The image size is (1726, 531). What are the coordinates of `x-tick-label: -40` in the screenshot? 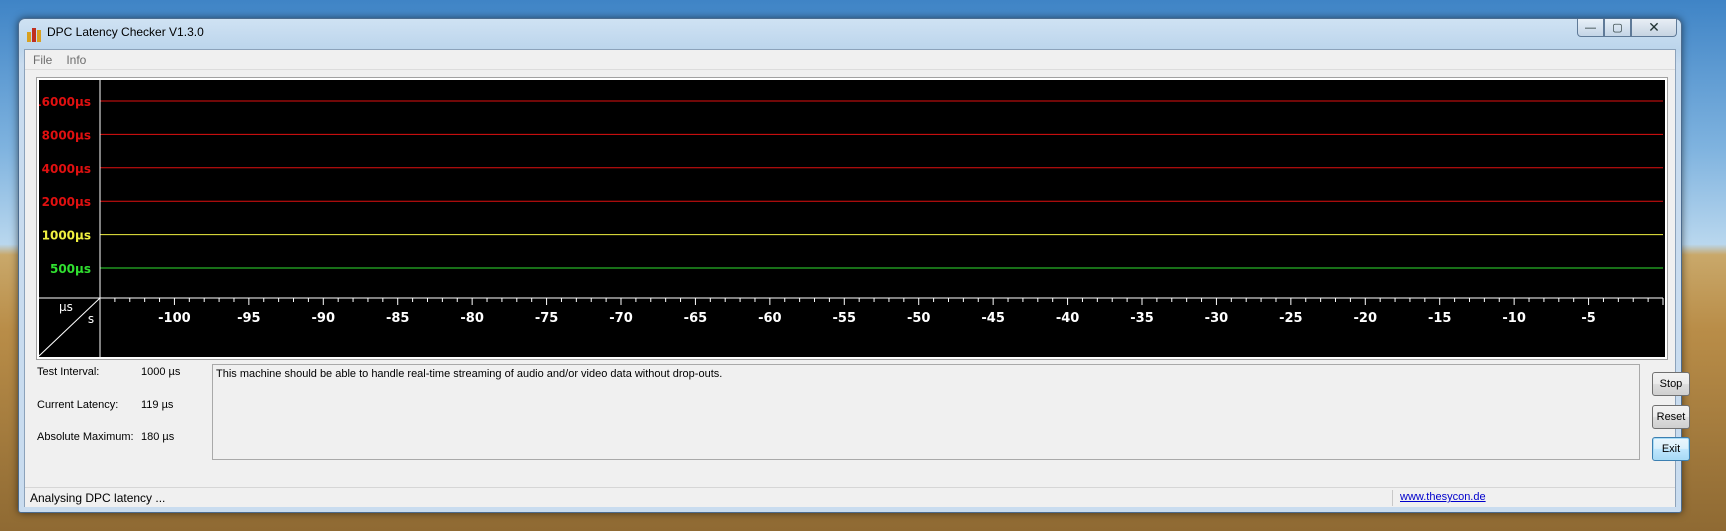 It's located at (1068, 318).